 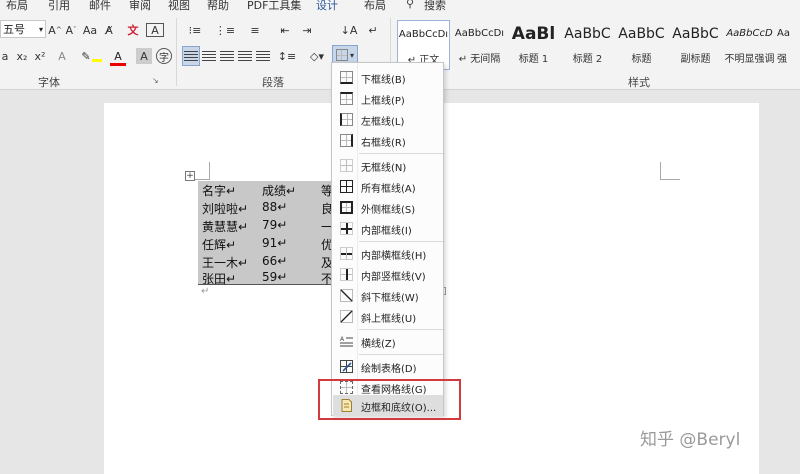 What do you see at coordinates (144, 56) in the screenshot?
I see `char-shading-icon: A` at bounding box center [144, 56].